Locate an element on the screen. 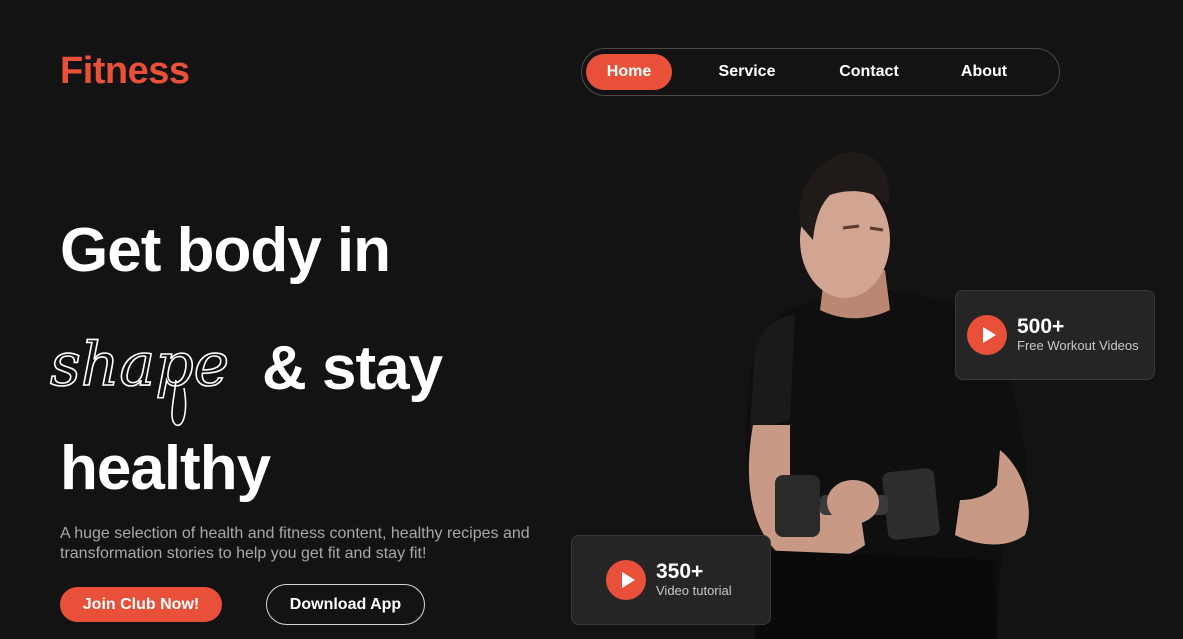  nav-about: About is located at coordinates (984, 72).